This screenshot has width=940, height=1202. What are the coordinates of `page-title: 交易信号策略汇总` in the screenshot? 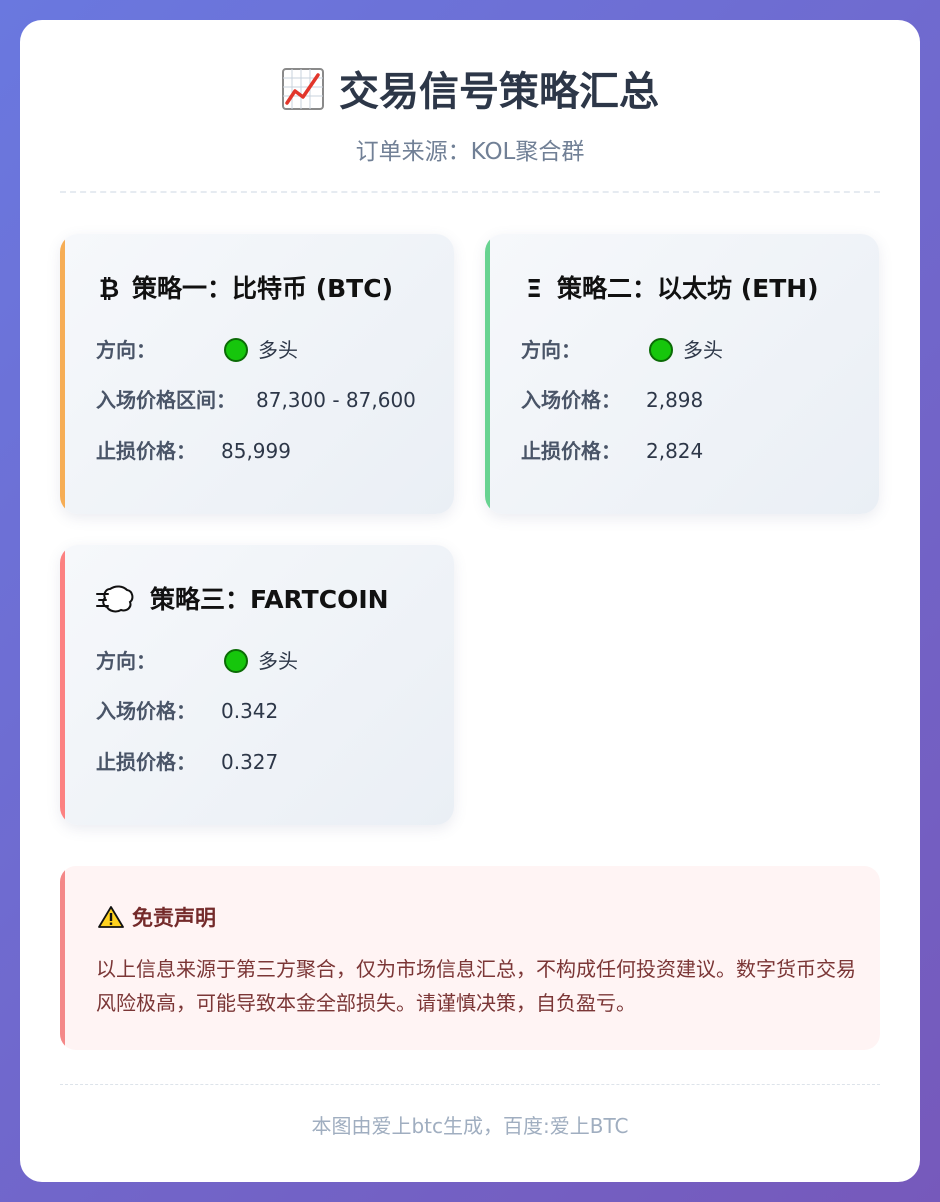 It's located at (470, 92).